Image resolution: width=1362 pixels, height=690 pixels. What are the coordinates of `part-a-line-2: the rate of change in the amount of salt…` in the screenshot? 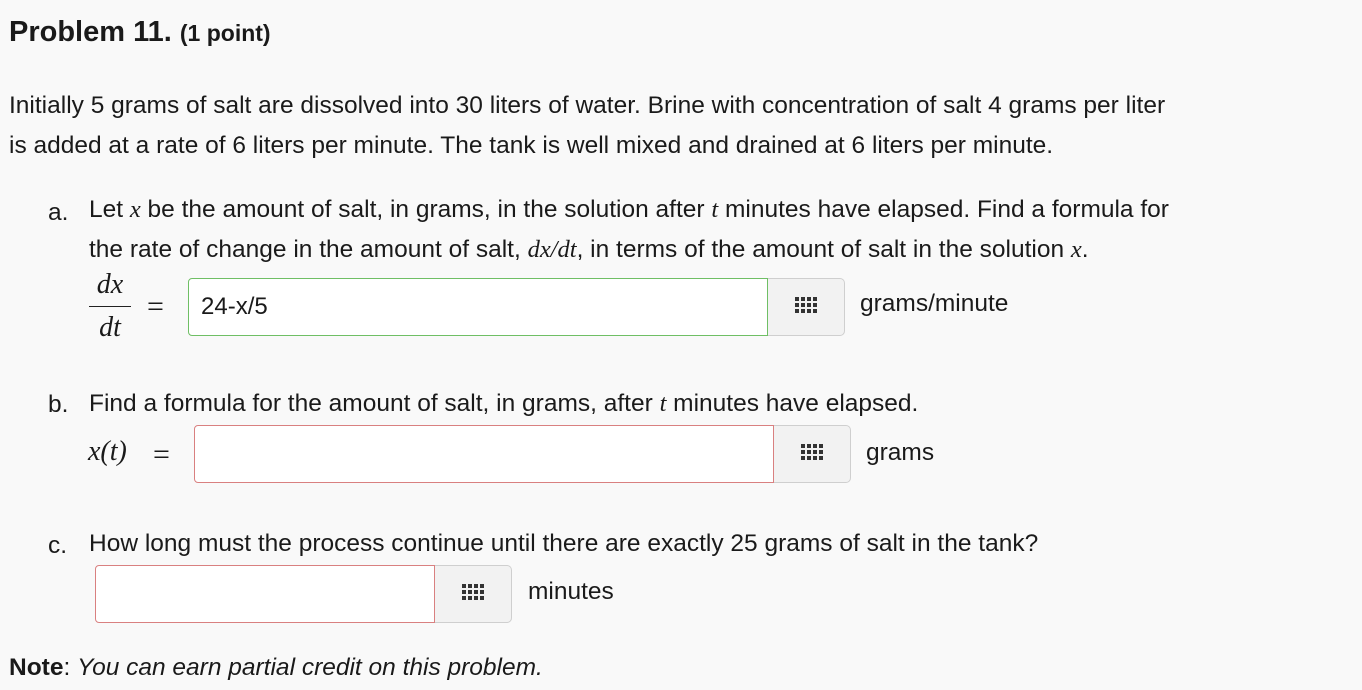 It's located at (724, 250).